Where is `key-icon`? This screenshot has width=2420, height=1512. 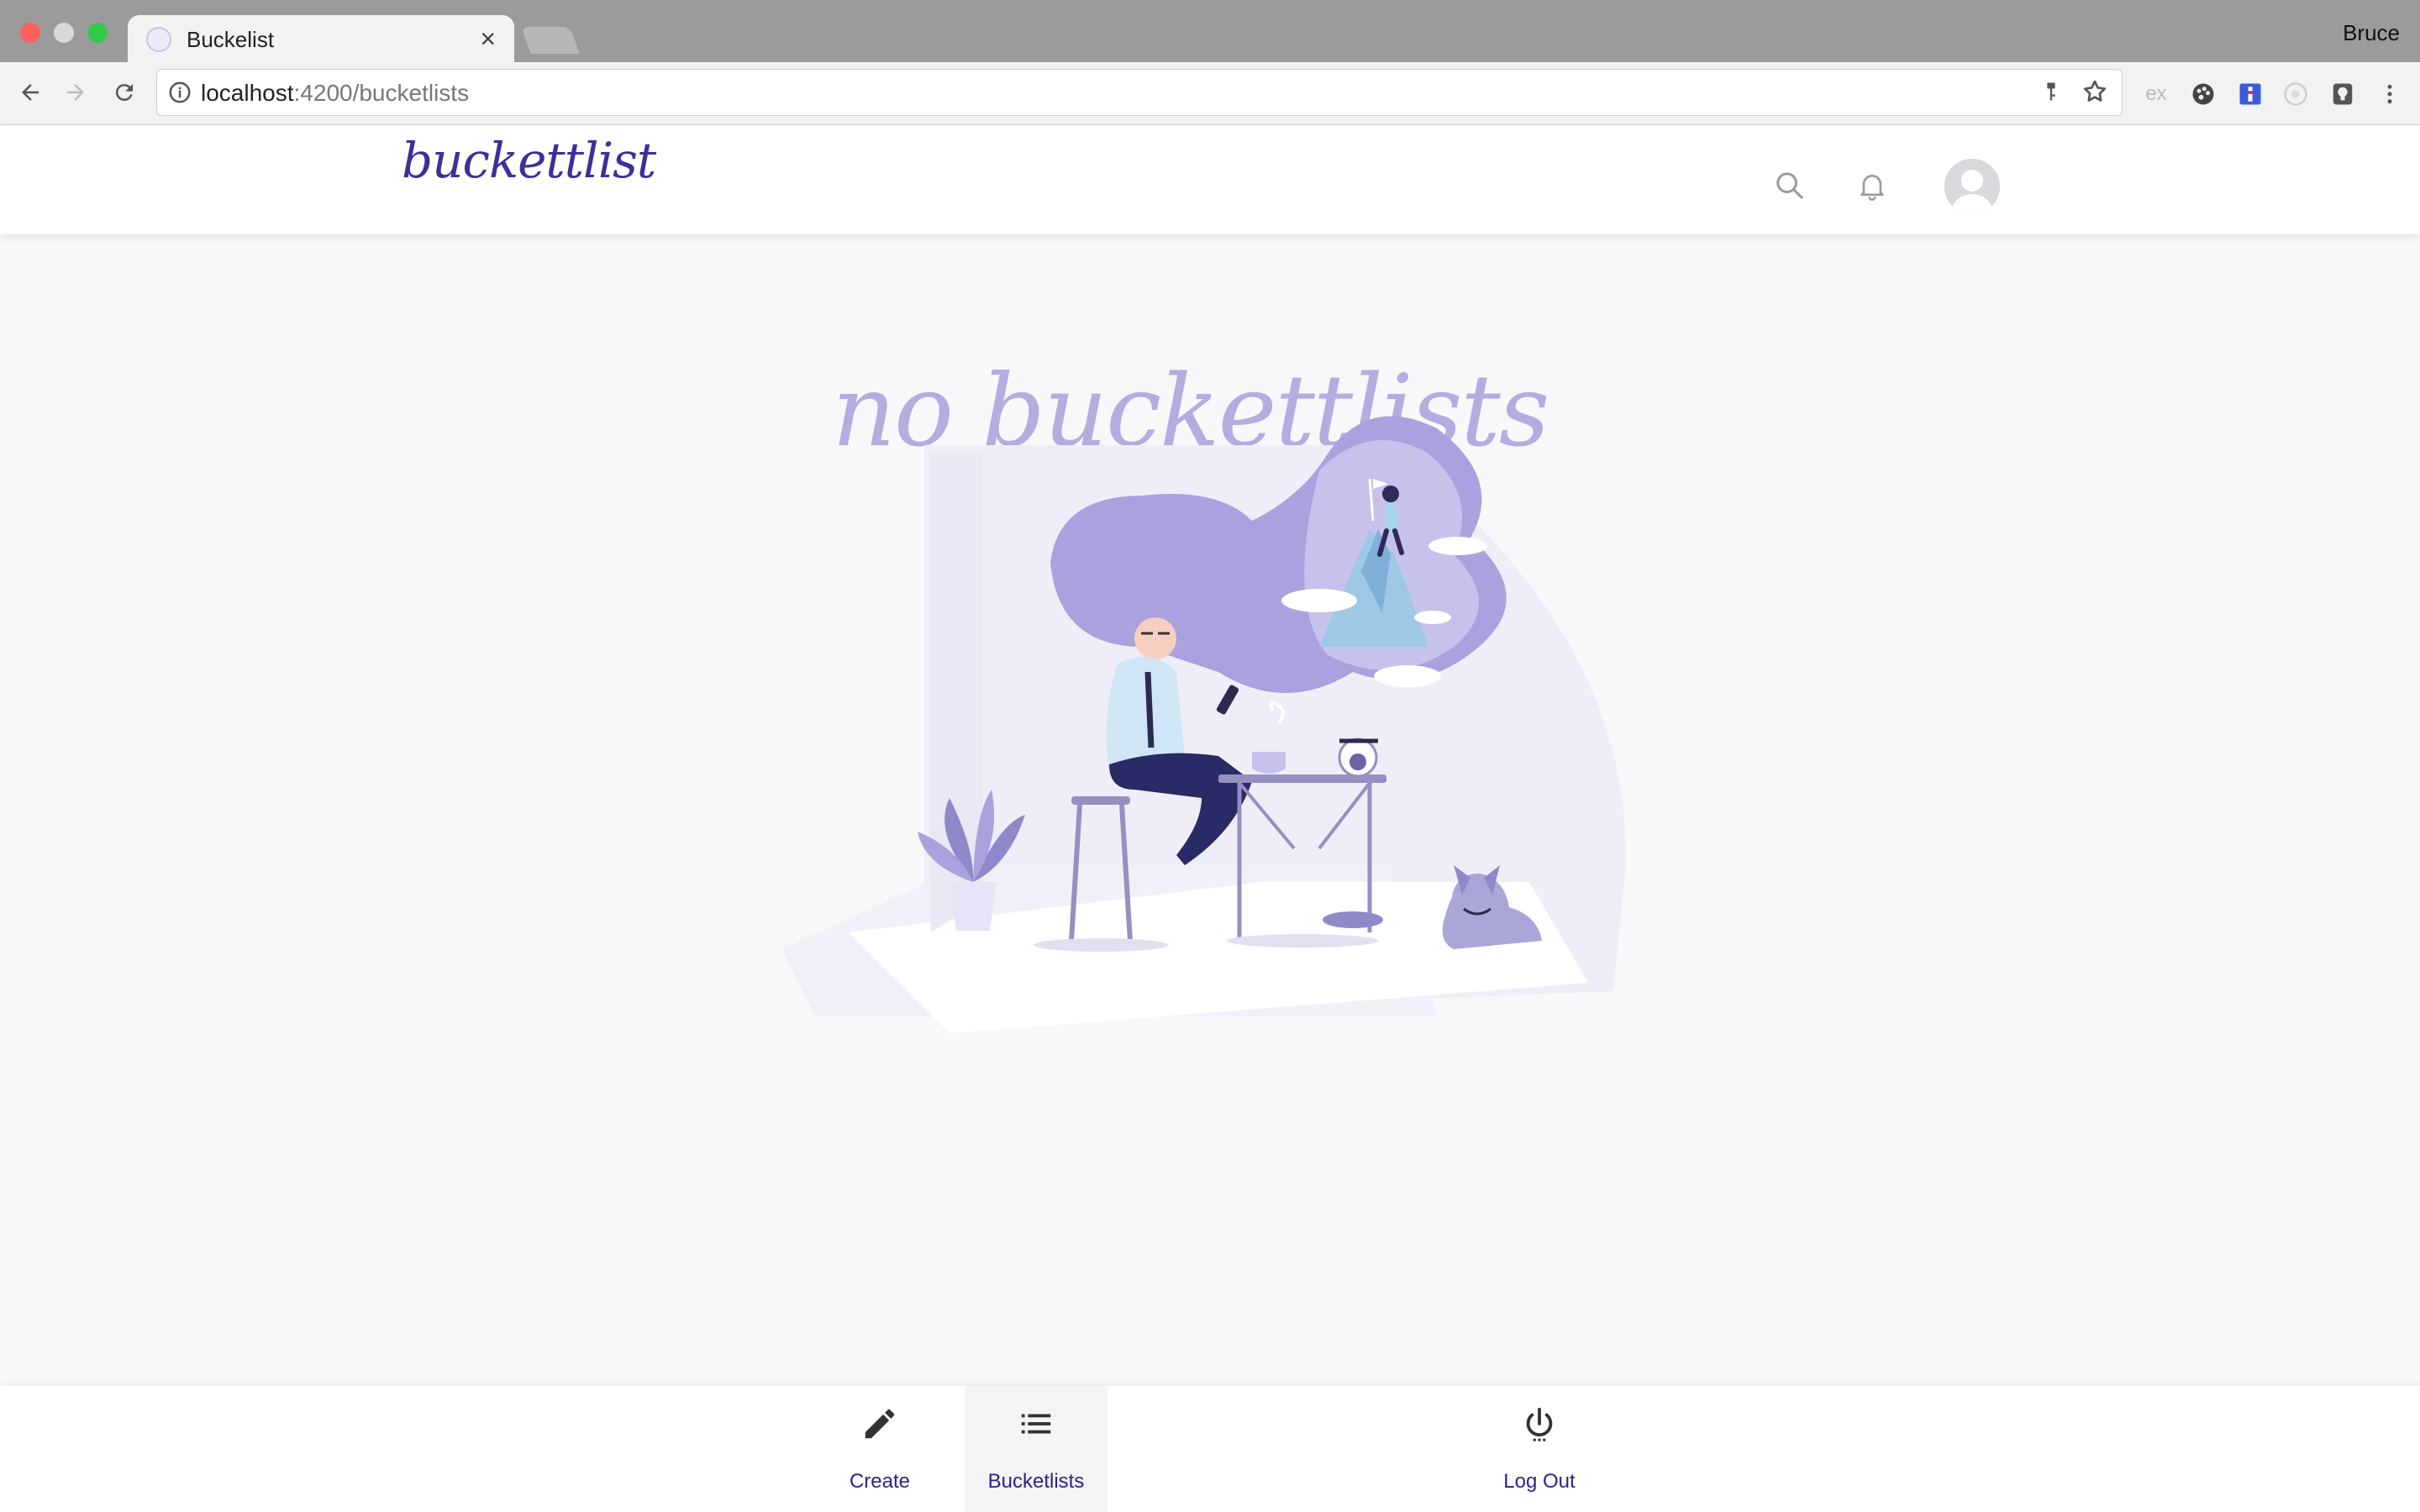 key-icon is located at coordinates (2051, 94).